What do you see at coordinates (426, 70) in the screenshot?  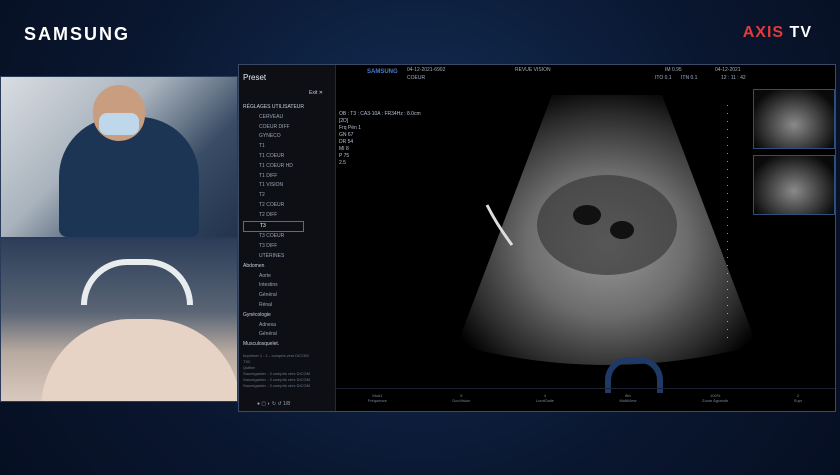 I see `exam-id: 04-12-2021-6902` at bounding box center [426, 70].